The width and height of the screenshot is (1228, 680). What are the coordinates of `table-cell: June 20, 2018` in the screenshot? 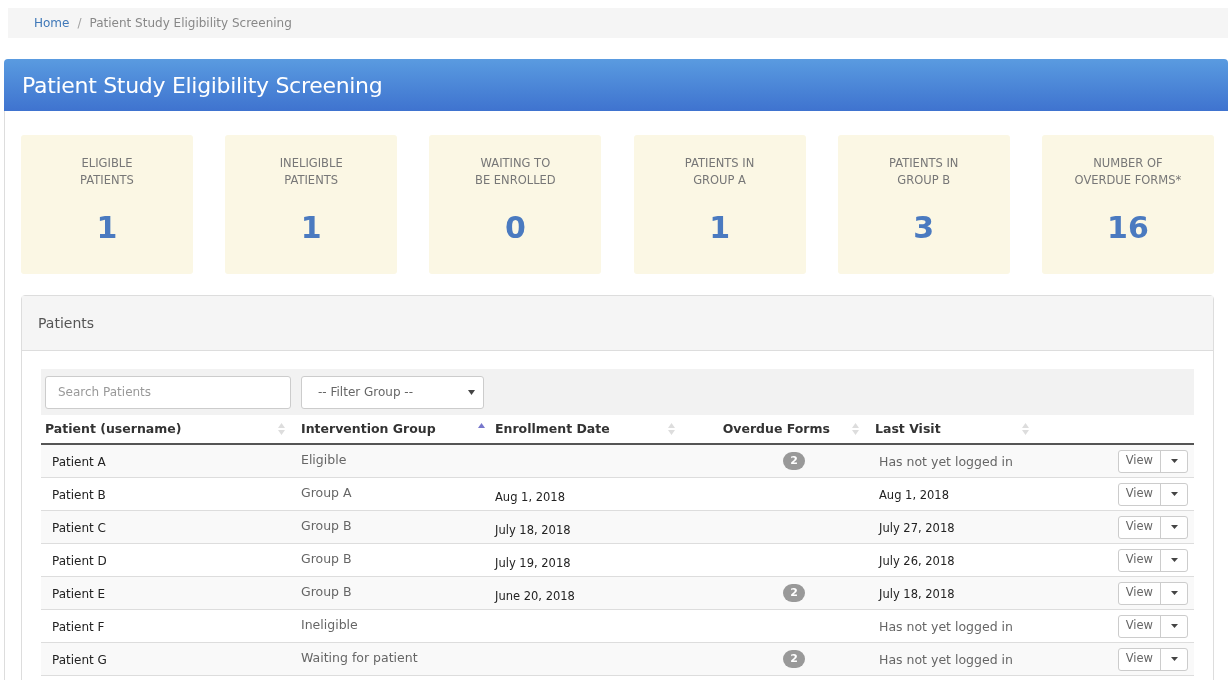 It's located at (535, 596).